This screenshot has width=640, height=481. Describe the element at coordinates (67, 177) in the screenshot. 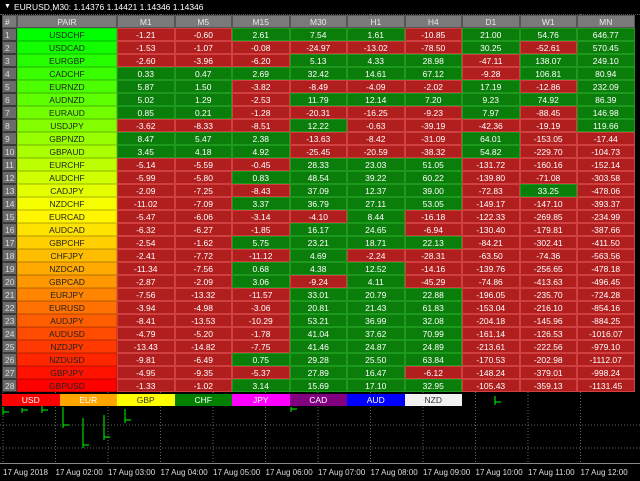

I see `pair-cell: AUDCHF` at that location.